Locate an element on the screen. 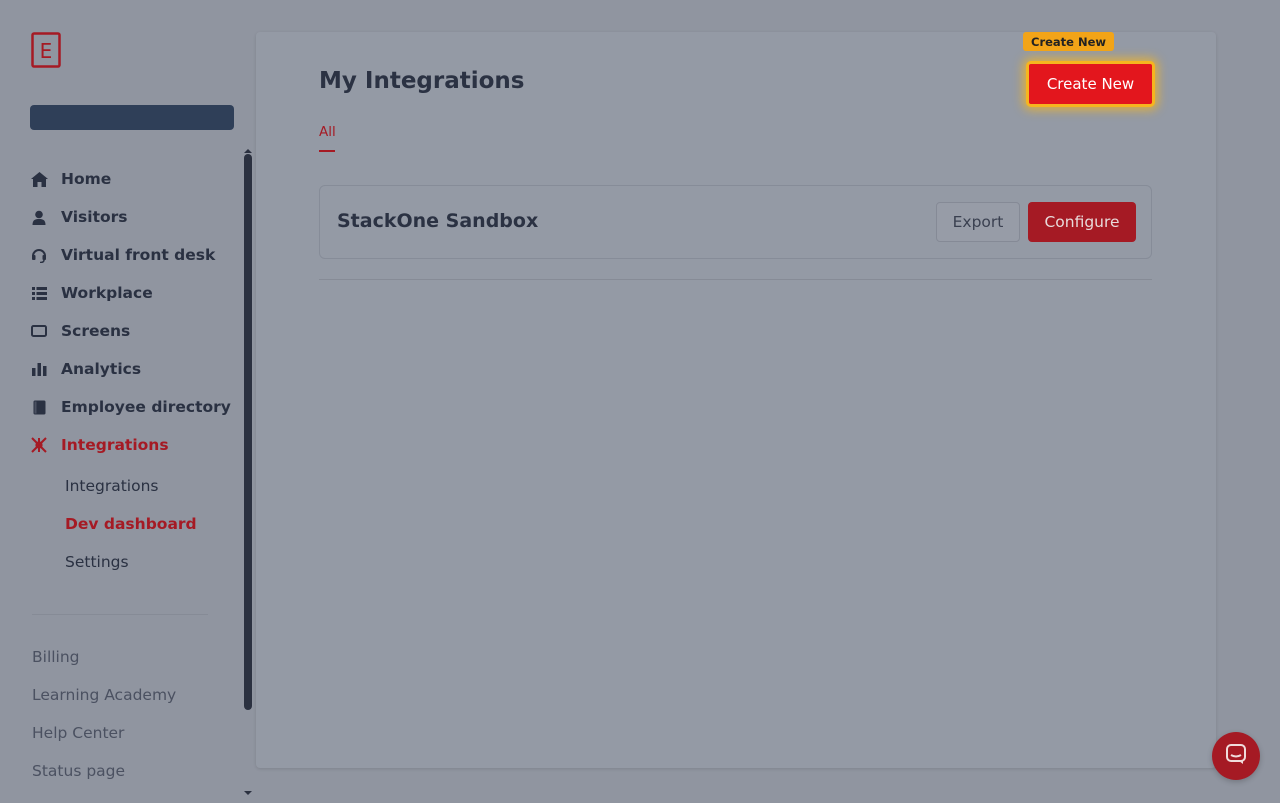 The width and height of the screenshot is (1280, 803). monitor-icon is located at coordinates (39, 331).